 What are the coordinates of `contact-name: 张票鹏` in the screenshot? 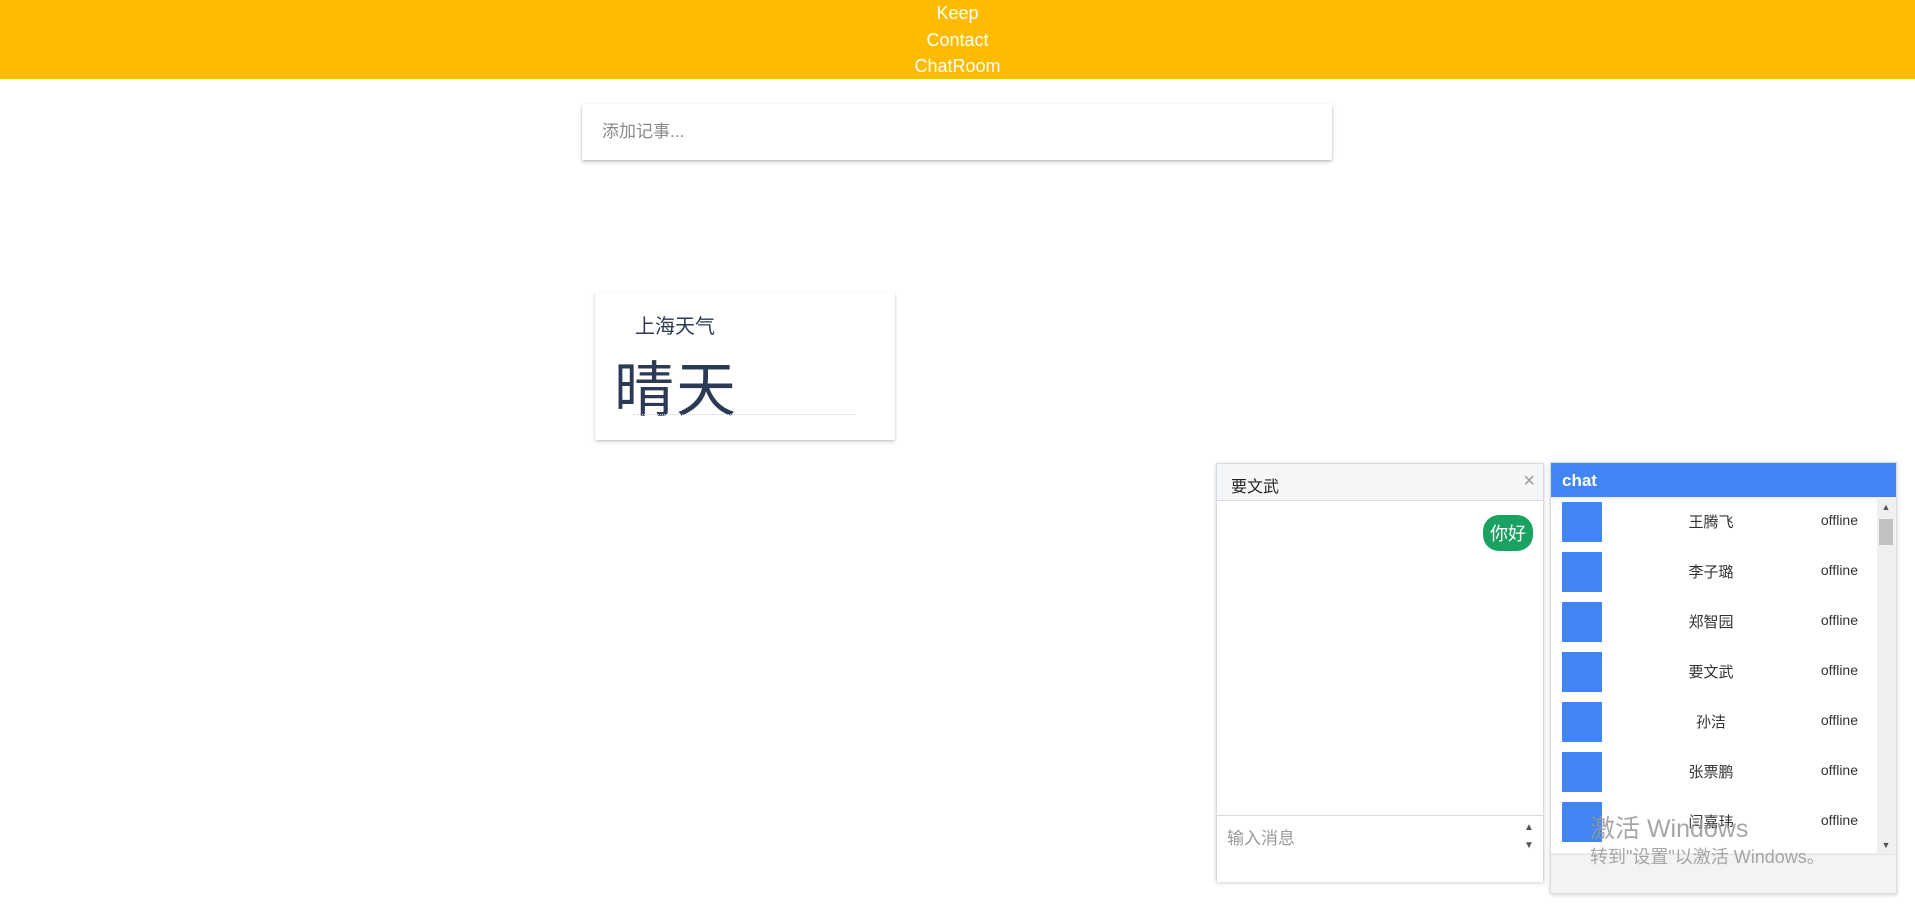 It's located at (1711, 772).